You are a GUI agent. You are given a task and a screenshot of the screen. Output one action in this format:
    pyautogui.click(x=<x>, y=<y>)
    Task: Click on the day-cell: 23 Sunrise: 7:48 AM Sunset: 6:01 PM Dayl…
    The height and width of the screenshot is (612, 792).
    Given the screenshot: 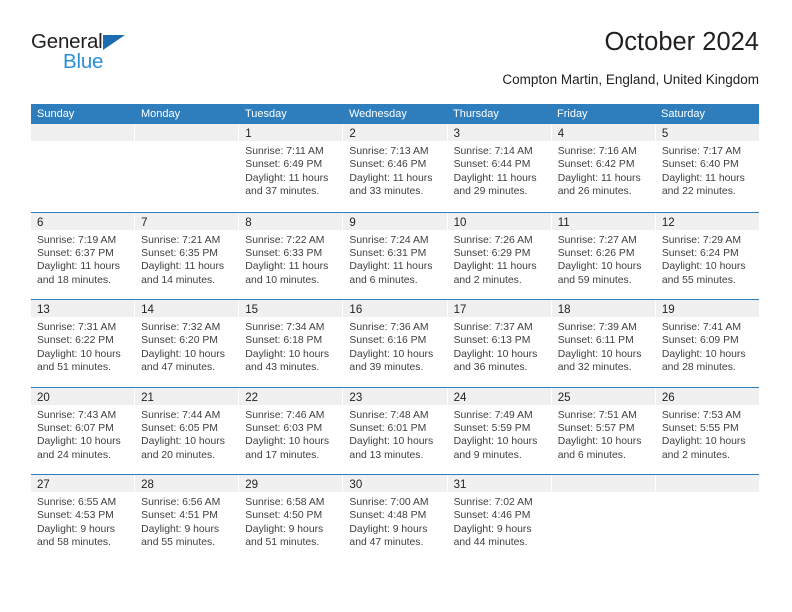 What is the action you would take?
    pyautogui.click(x=395, y=430)
    